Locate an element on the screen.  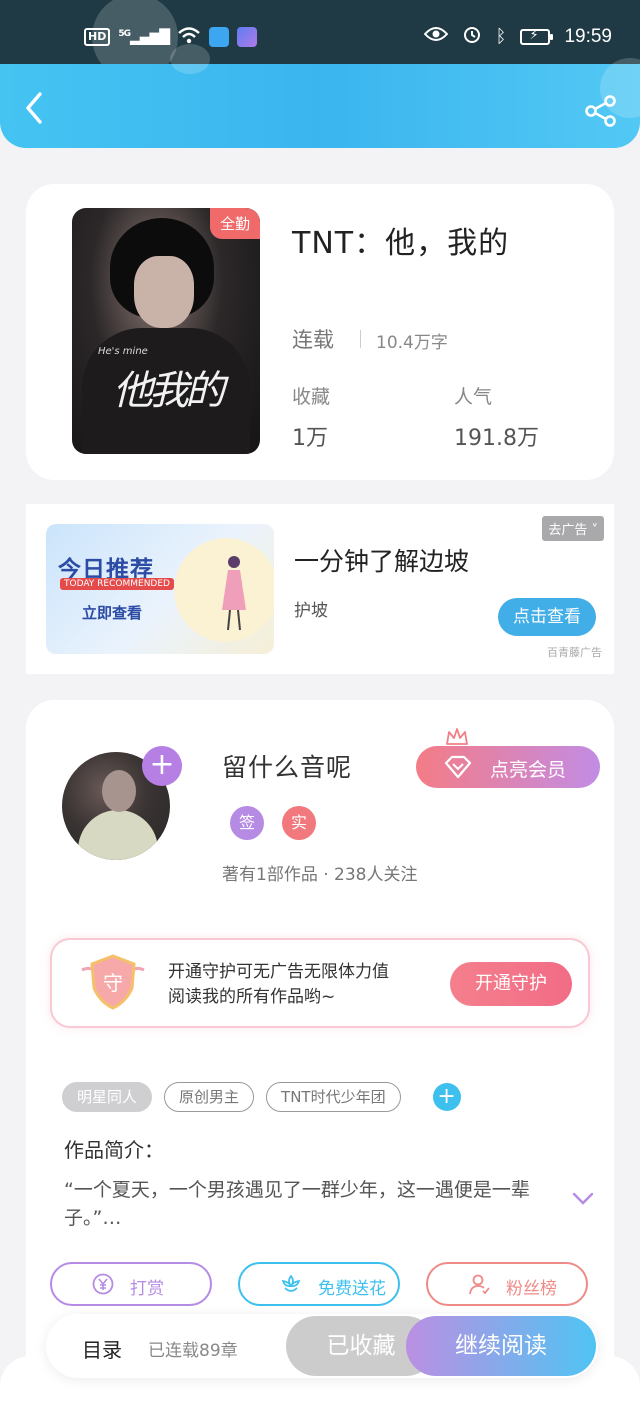
guard-promo: 守 开通守护可无广告无限体力值 阅读我的所有作品哟~ 开通守护 is located at coordinates (320, 983).